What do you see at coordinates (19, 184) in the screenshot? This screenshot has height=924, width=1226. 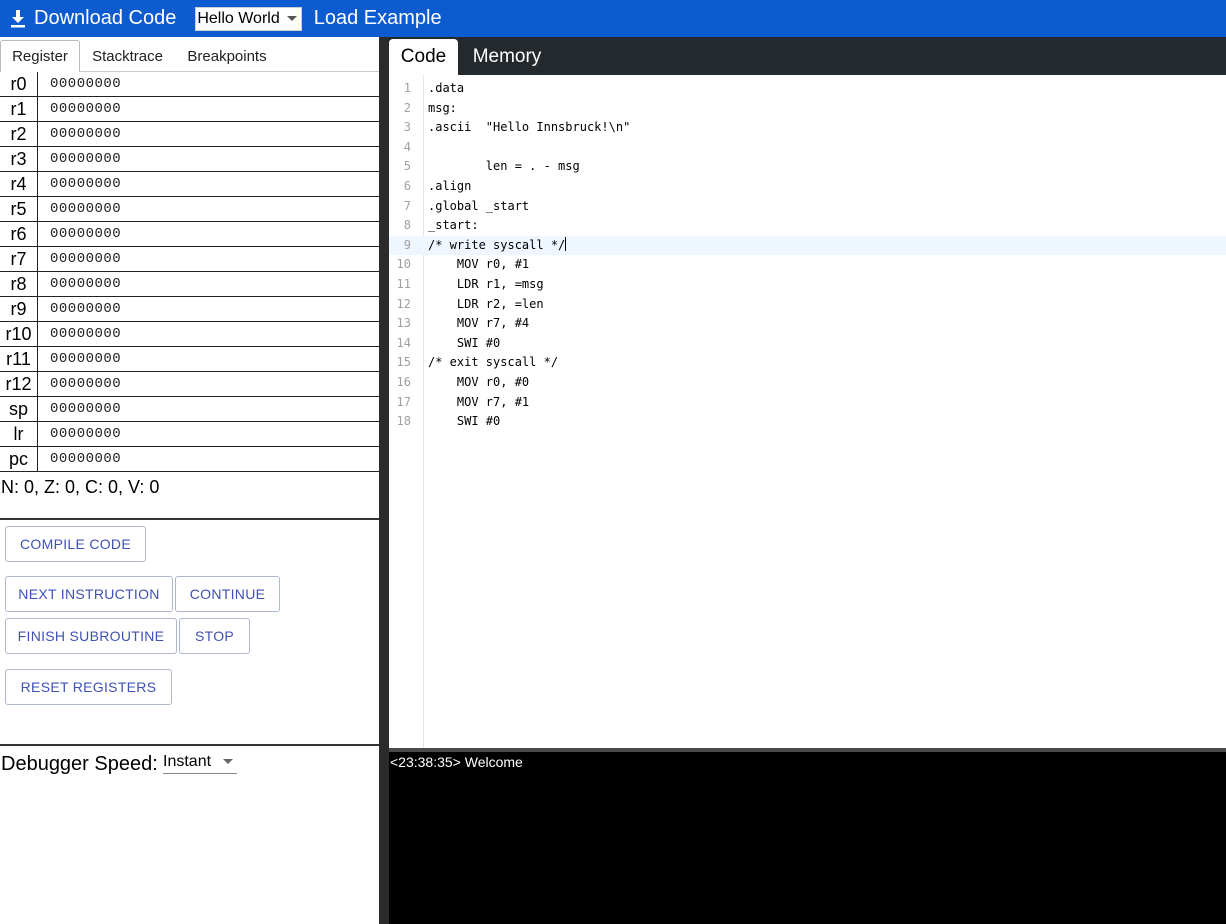 I see `register-name: r4` at bounding box center [19, 184].